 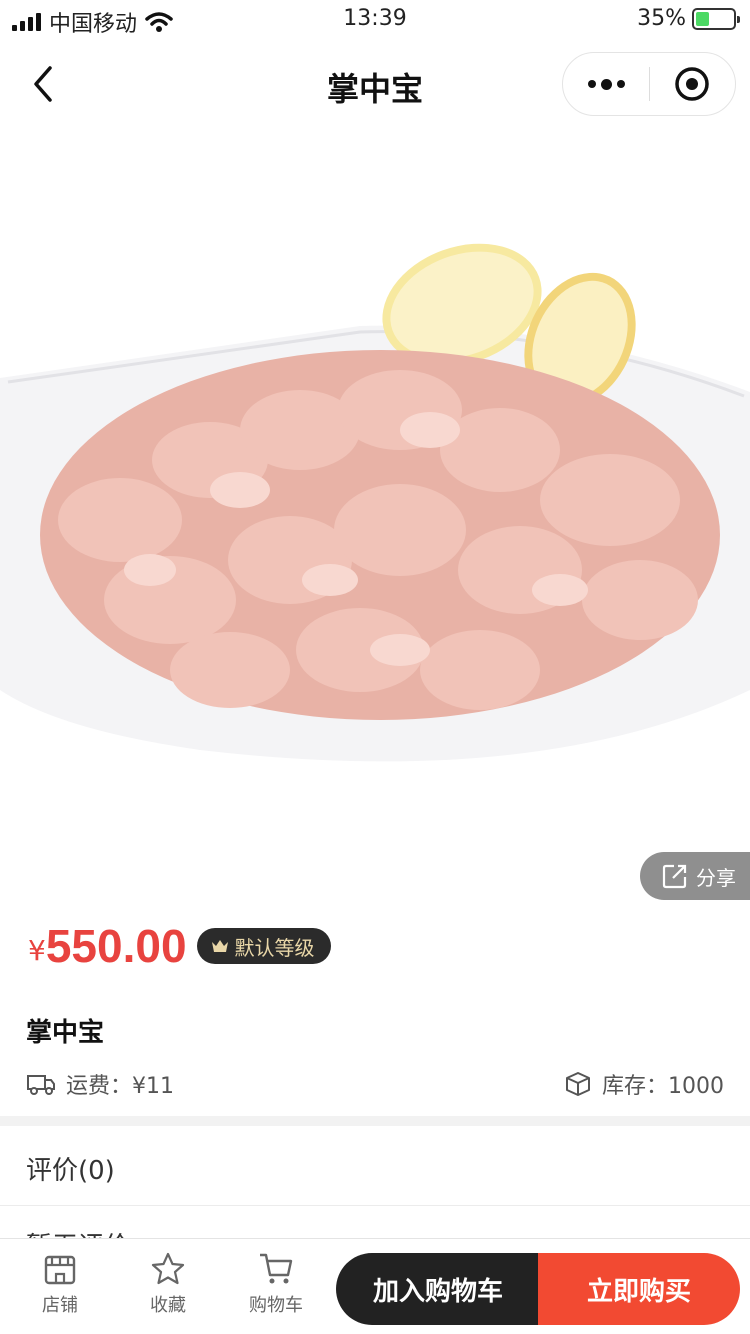 What do you see at coordinates (219, 946) in the screenshot?
I see `crown-icon` at bounding box center [219, 946].